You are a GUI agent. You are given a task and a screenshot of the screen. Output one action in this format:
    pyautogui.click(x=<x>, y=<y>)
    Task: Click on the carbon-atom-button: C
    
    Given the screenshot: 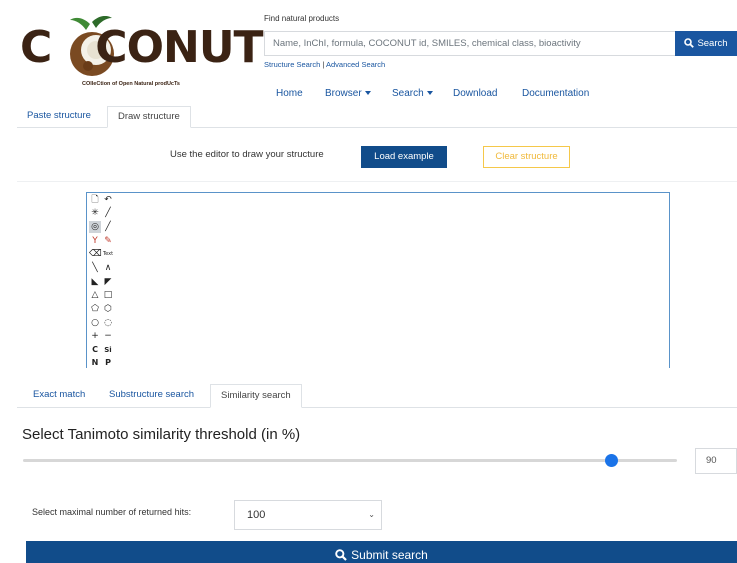 What is the action you would take?
    pyautogui.click(x=95, y=350)
    